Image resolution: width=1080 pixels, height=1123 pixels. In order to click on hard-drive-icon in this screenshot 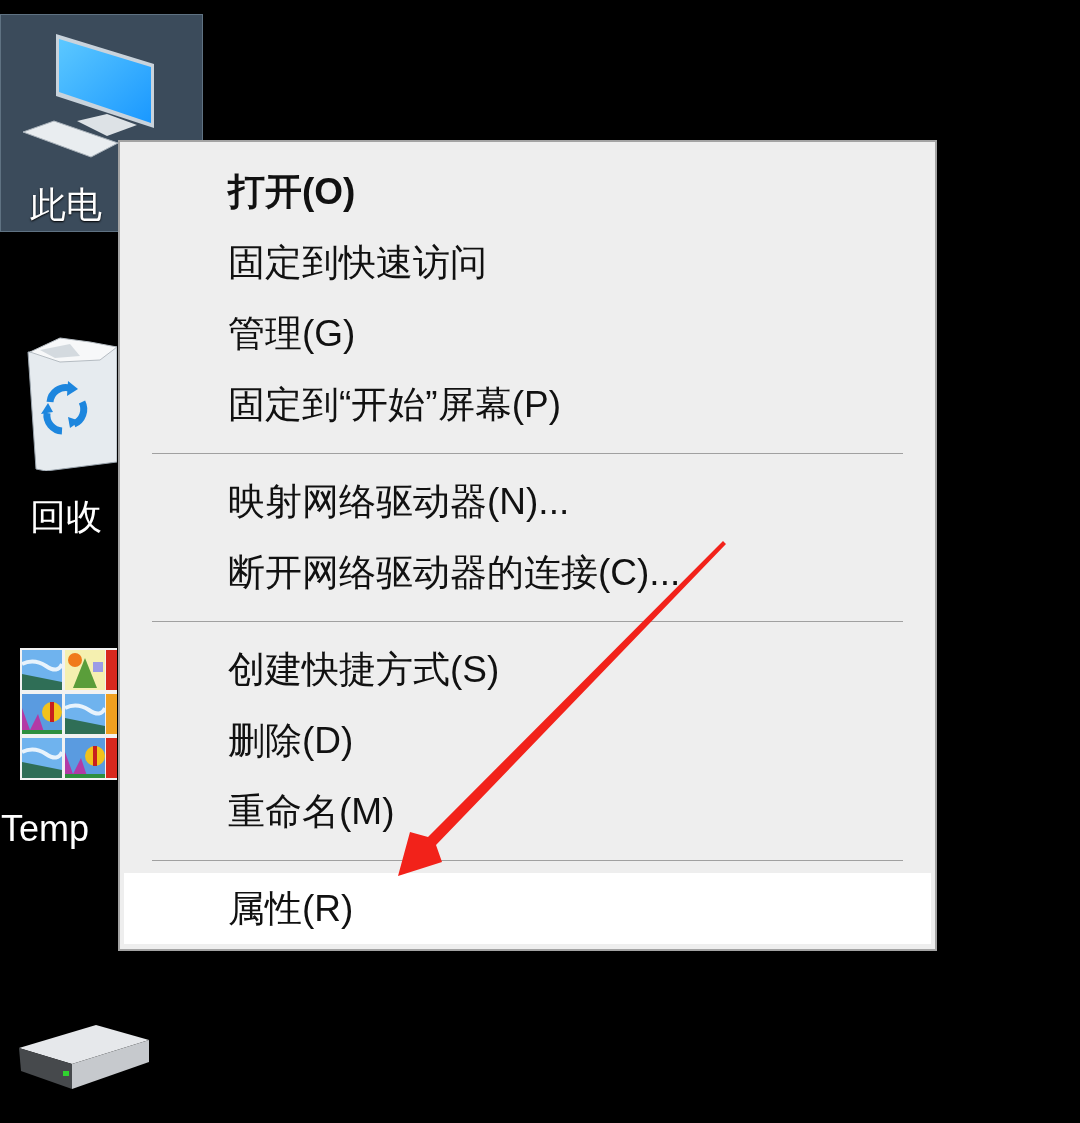, I will do `click(84, 1057)`.